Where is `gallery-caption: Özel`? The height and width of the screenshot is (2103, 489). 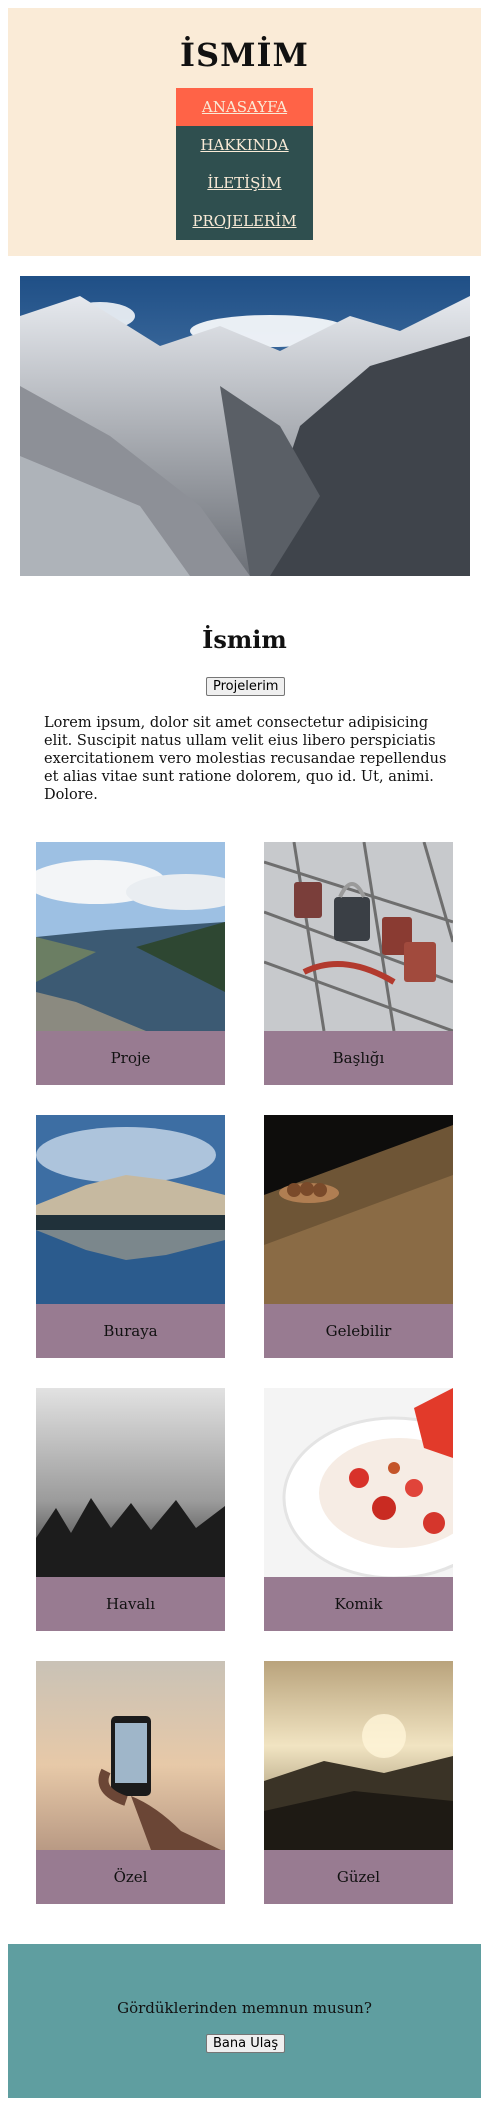
gallery-caption: Özel is located at coordinates (130, 1877).